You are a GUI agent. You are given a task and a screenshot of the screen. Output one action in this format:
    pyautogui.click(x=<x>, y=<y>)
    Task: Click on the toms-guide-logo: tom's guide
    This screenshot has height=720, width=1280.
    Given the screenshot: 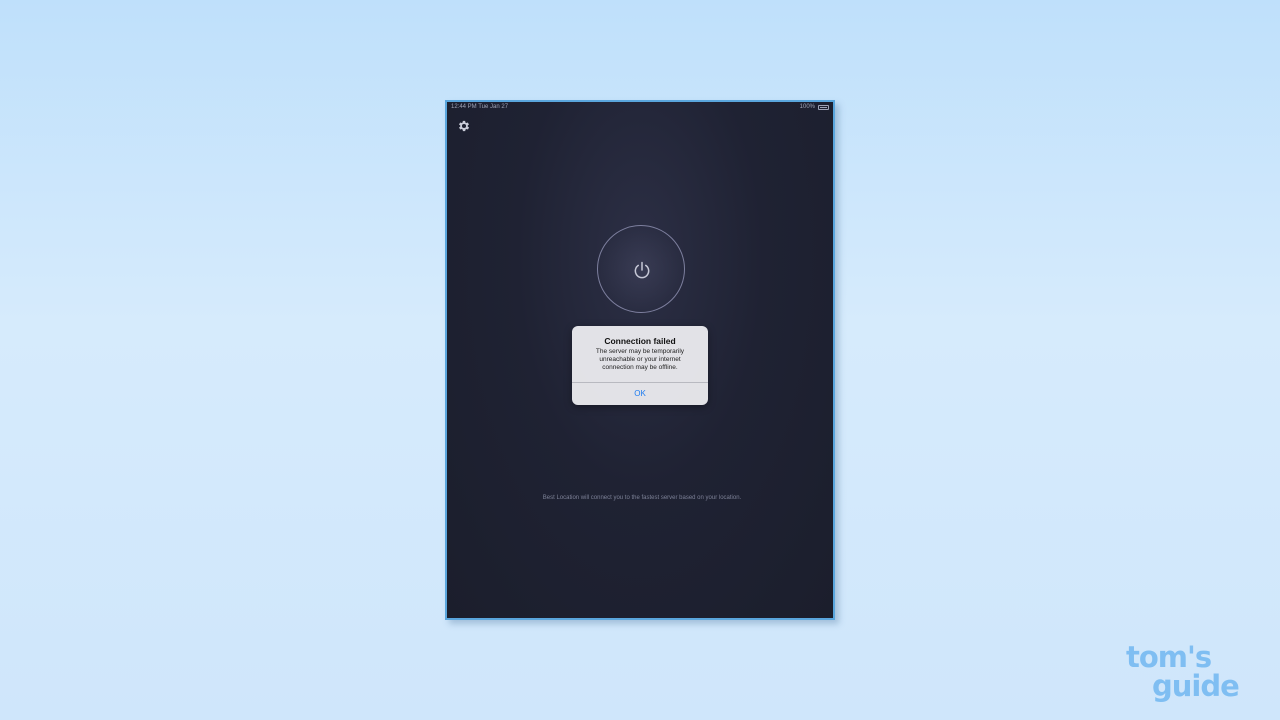 What is the action you would take?
    pyautogui.click(x=1191, y=672)
    